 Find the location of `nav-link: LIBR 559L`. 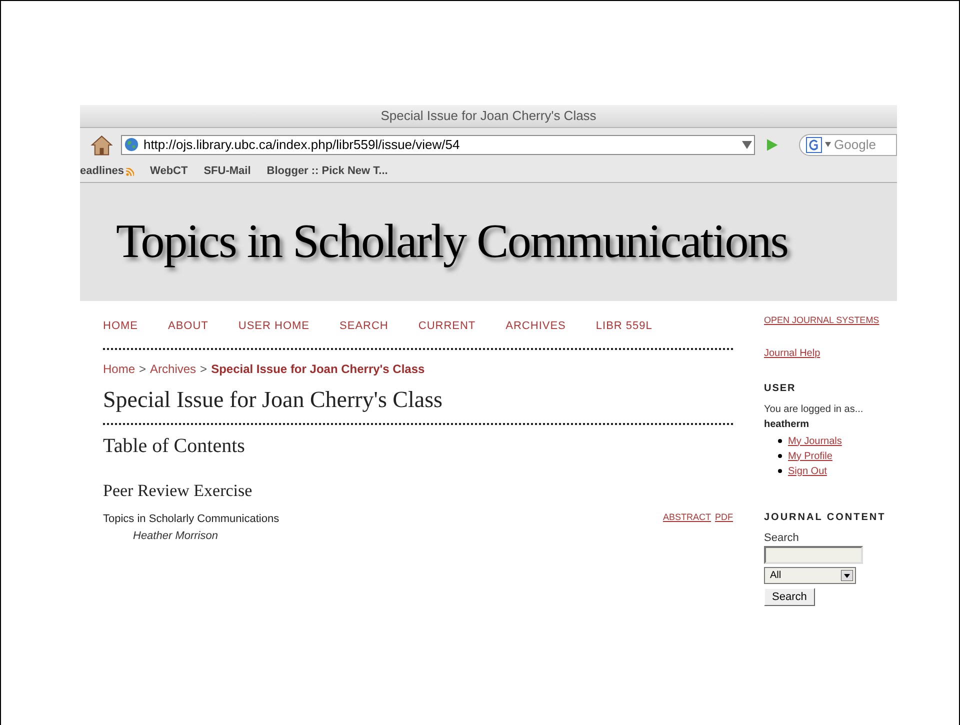

nav-link: LIBR 559L is located at coordinates (624, 326).